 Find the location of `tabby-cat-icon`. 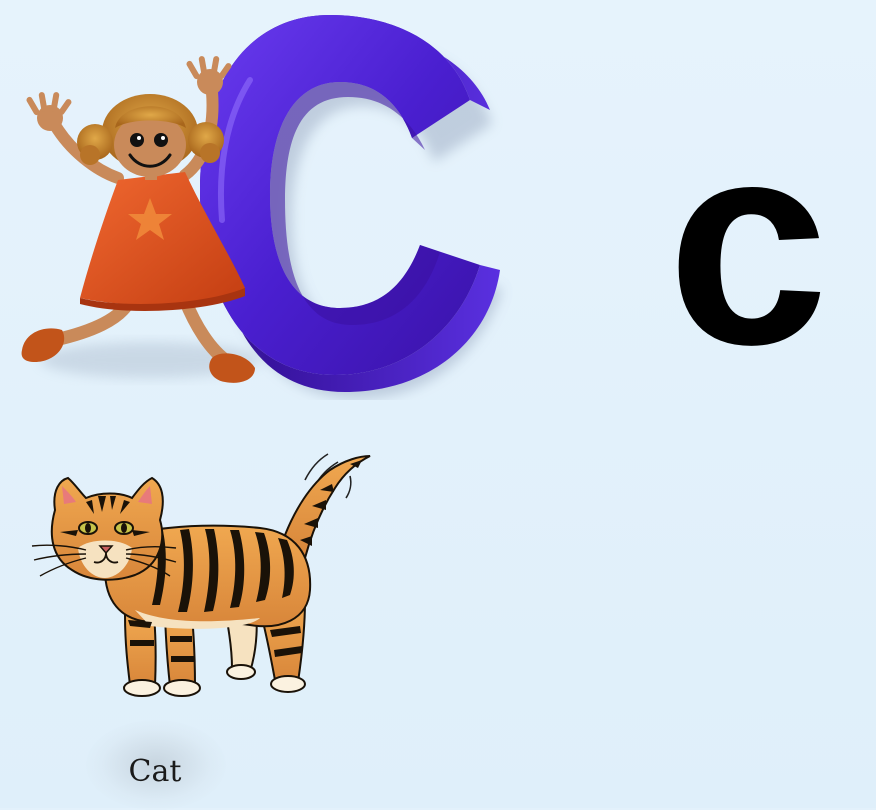

tabby-cat-icon is located at coordinates (201, 575).